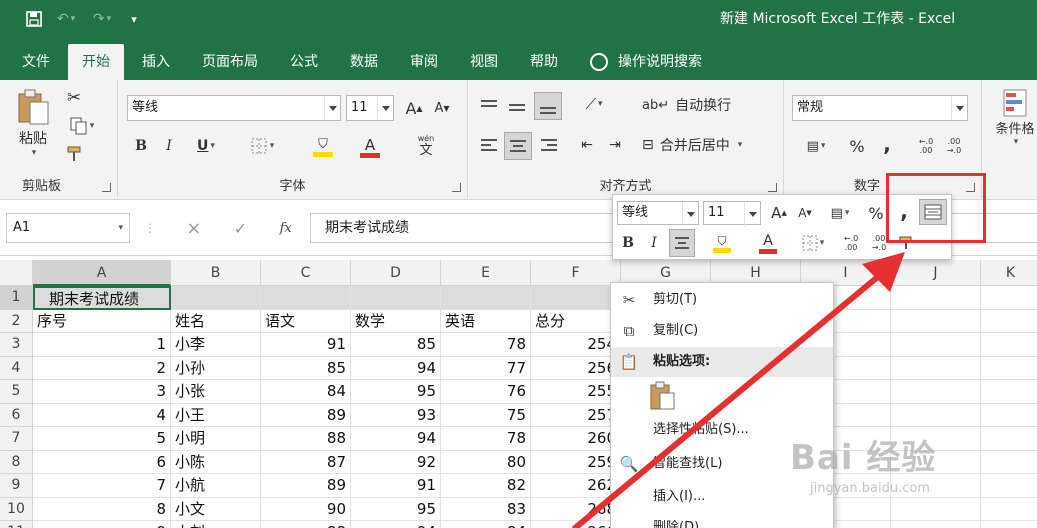  Describe the element at coordinates (486, 321) in the screenshot. I see `cell: 英语` at that location.